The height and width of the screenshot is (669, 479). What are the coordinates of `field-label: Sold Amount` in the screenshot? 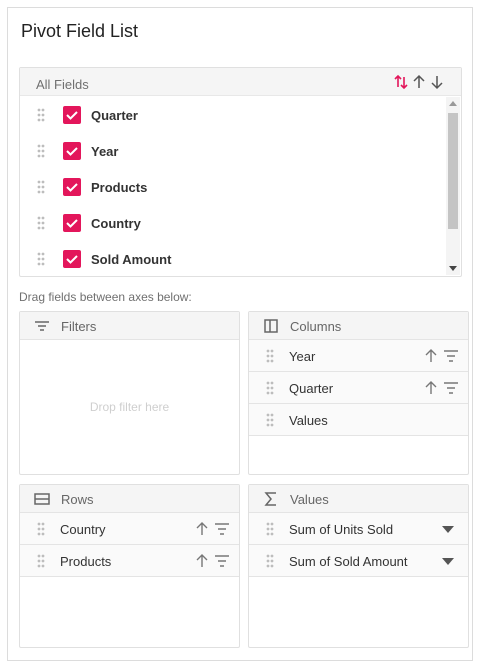 It's located at (131, 259).